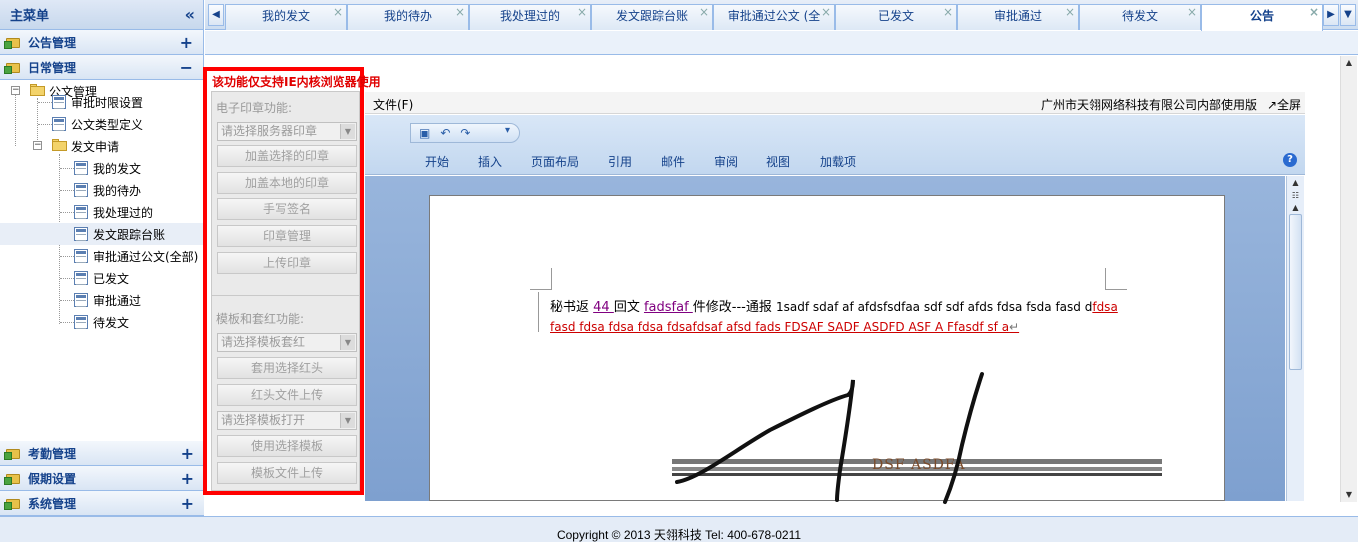 The width and height of the screenshot is (1358, 542). What do you see at coordinates (101, 190) in the screenshot?
I see `tree-item-my-todo: 我的待办` at bounding box center [101, 190].